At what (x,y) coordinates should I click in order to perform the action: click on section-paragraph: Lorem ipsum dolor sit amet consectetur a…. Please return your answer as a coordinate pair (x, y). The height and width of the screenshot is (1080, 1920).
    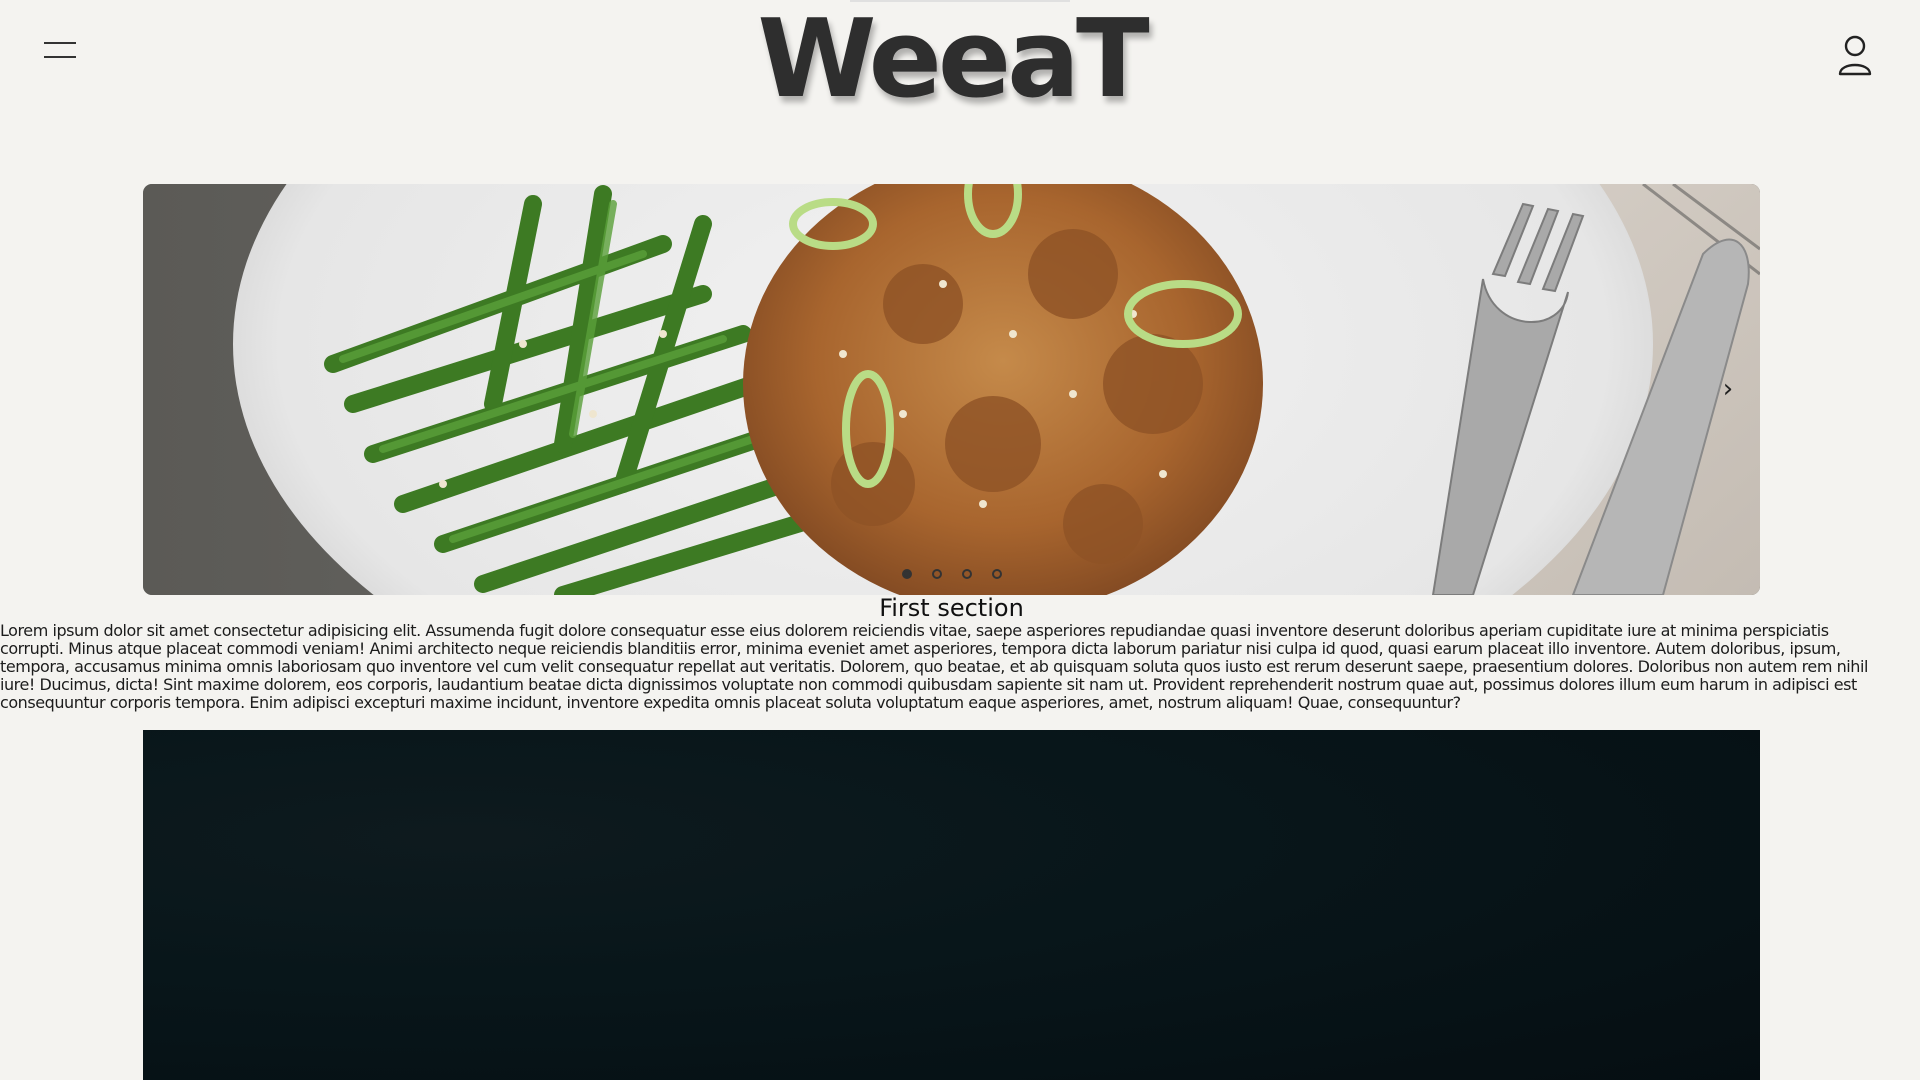
    Looking at the image, I should click on (934, 666).